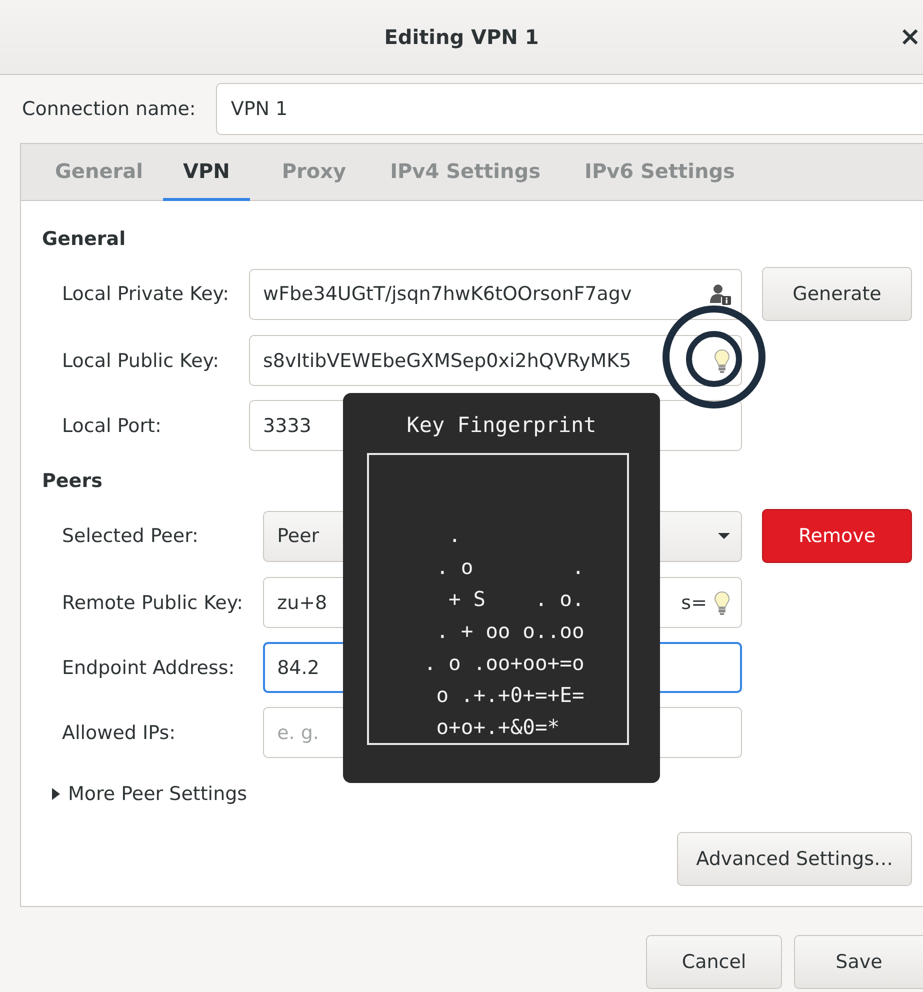  Describe the element at coordinates (724, 536) in the screenshot. I see `caret-icon` at that location.